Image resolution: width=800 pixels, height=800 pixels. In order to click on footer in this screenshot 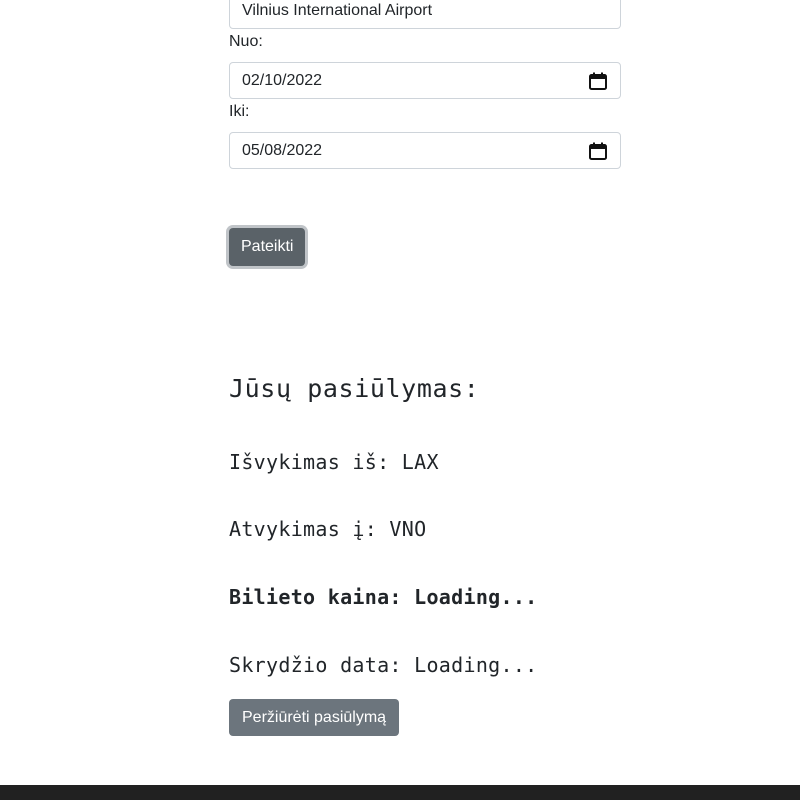, I will do `click(400, 792)`.